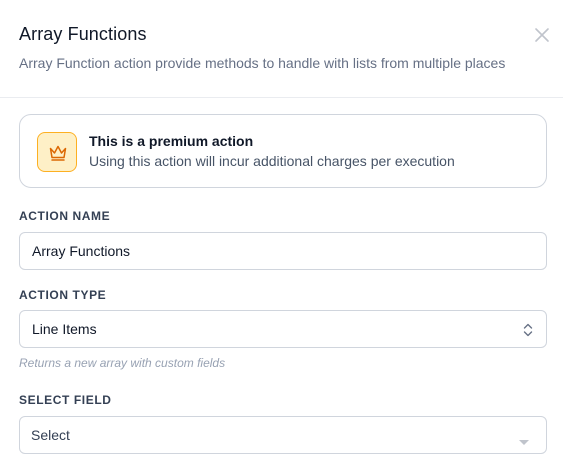 This screenshot has width=563, height=473. Describe the element at coordinates (283, 435) in the screenshot. I see `select-field-select: Select` at that location.